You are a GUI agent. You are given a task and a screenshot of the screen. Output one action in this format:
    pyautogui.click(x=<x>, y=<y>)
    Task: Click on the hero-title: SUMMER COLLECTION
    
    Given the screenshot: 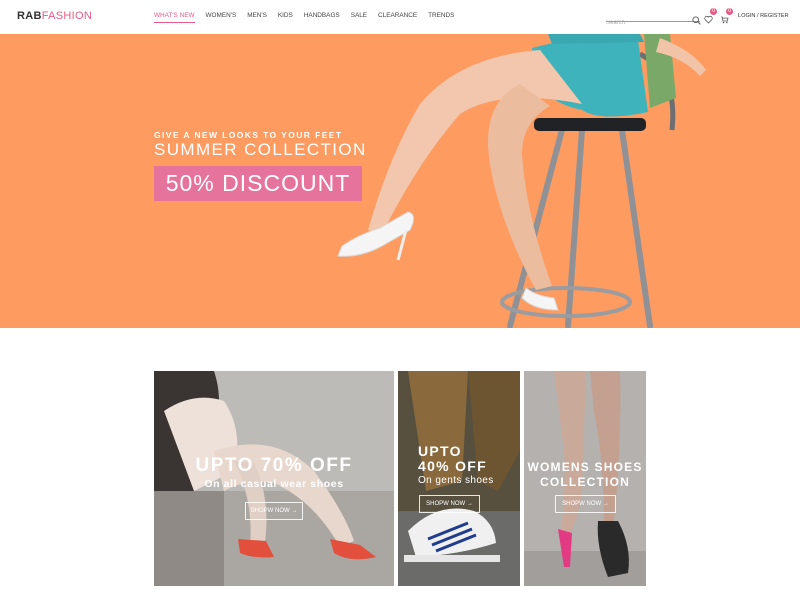 What is the action you would take?
    pyautogui.click(x=260, y=149)
    